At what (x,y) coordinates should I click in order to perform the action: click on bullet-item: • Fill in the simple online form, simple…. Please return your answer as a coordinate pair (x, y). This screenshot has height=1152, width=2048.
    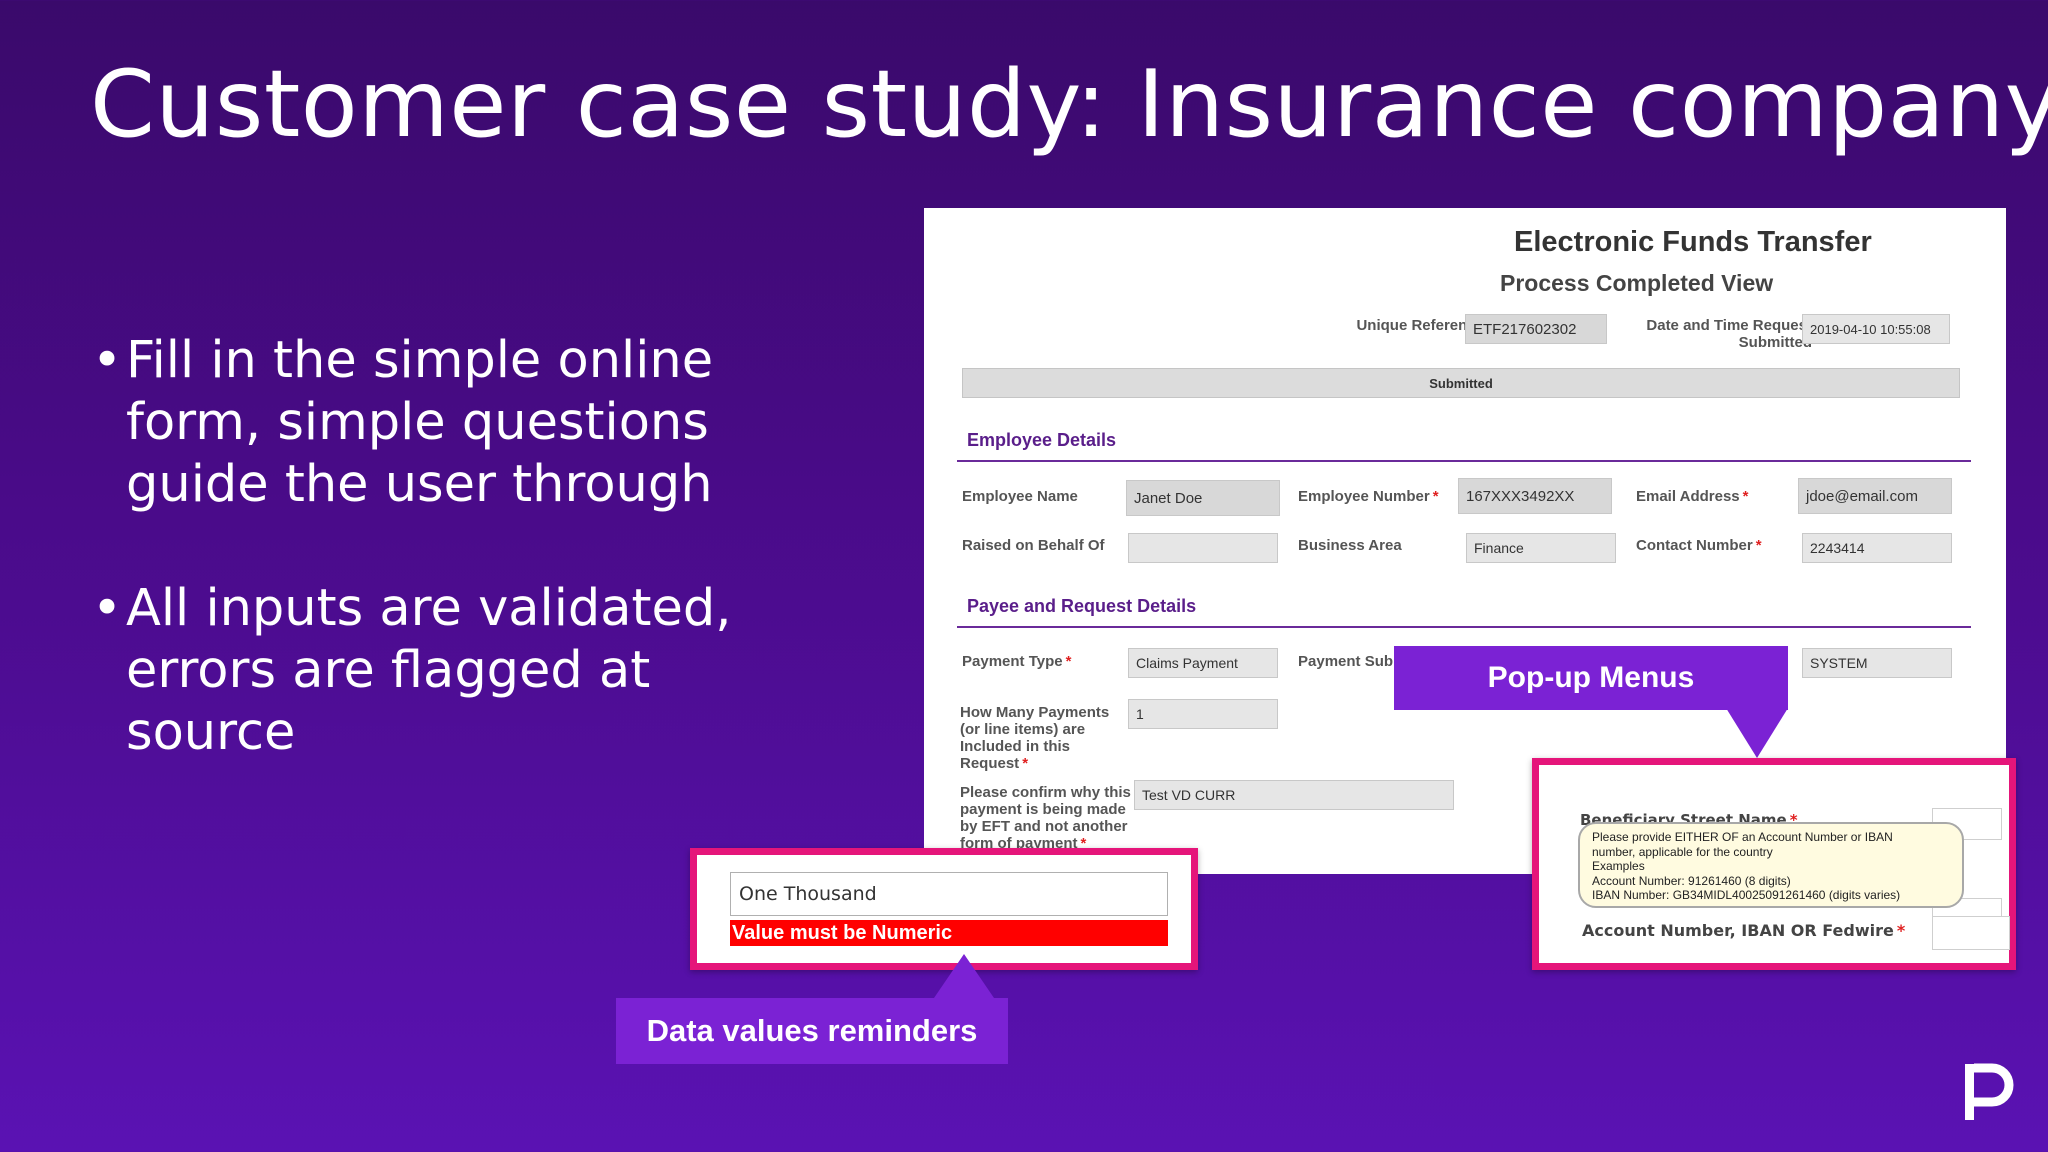
    Looking at the image, I should click on (442, 423).